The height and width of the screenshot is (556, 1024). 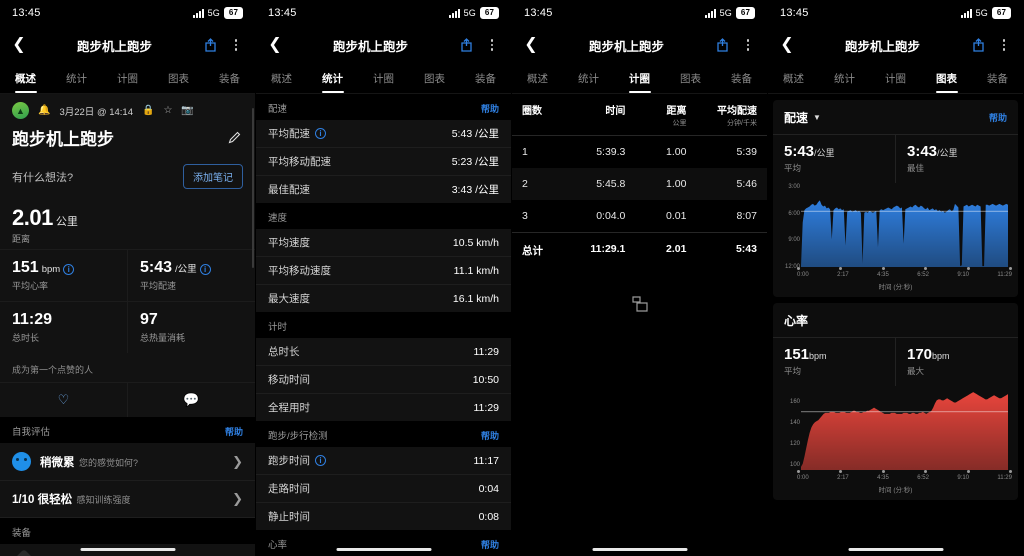 What do you see at coordinates (640, 306) in the screenshot?
I see `chart-layout-icon` at bounding box center [640, 306].